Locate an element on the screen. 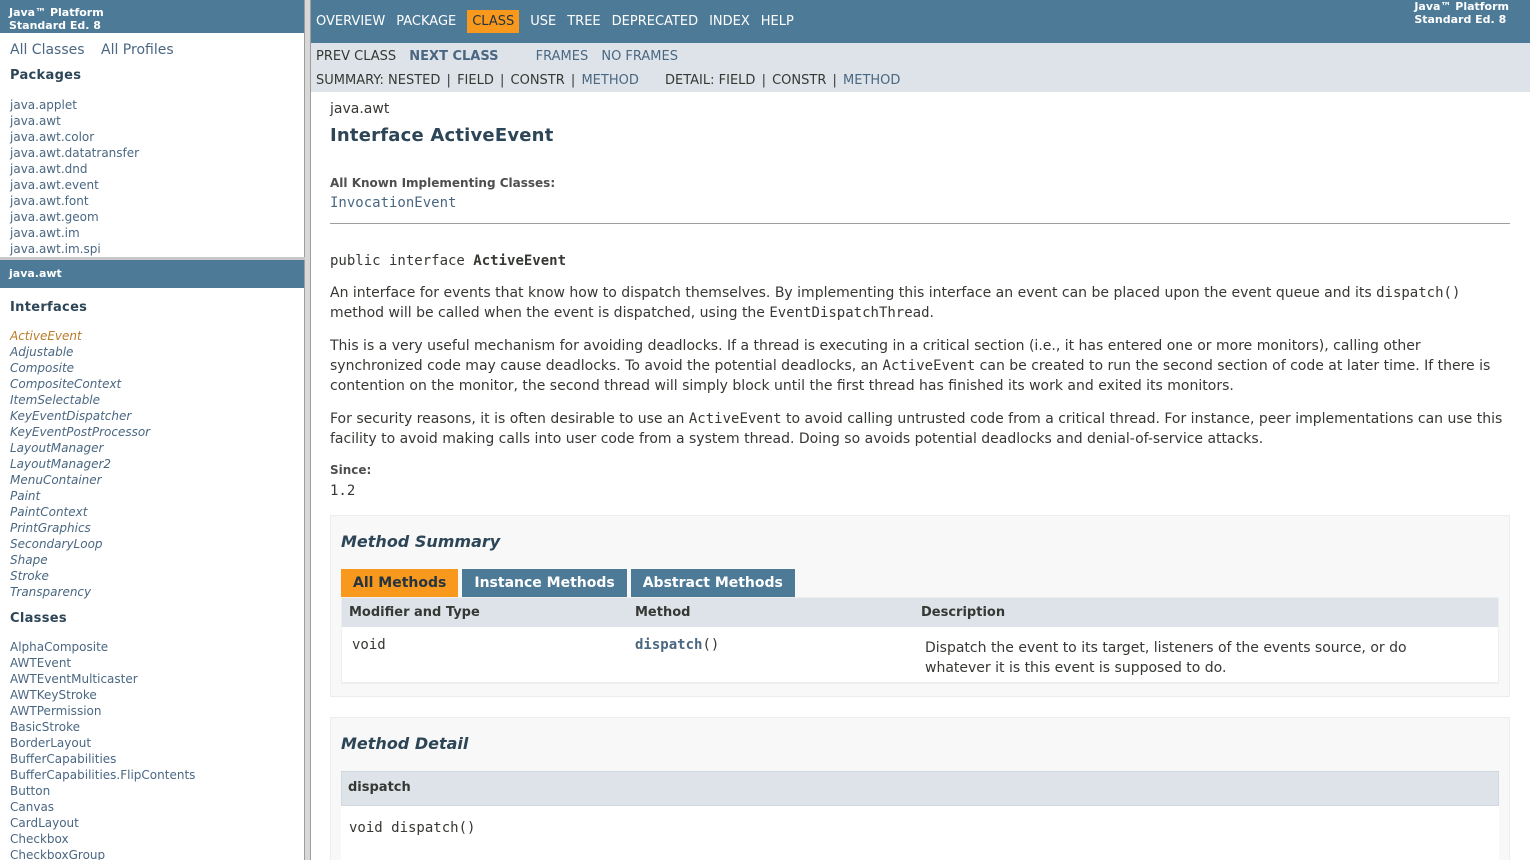  package-link-java-awt-im-spi: java.awt.im.spi is located at coordinates (55, 249).